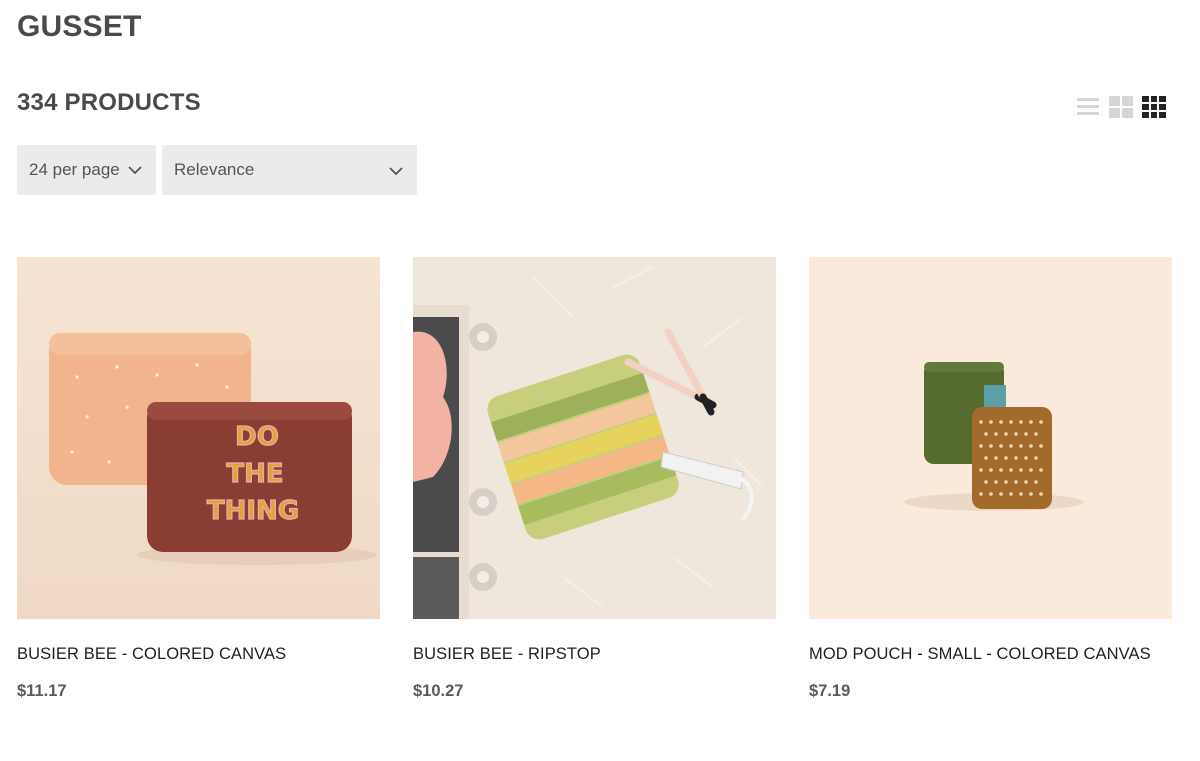  I want to click on listing-controls: 24 per page Relevance, so click(217, 170).